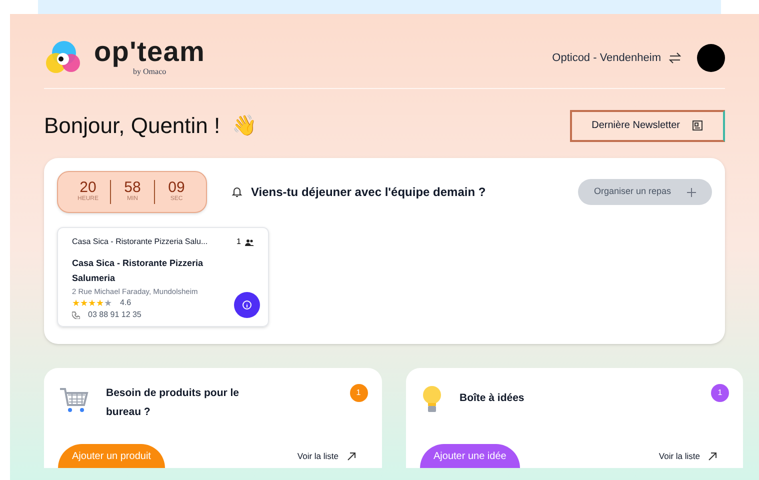 The image size is (759, 480). Describe the element at coordinates (88, 187) in the screenshot. I see `countdown-value: 20` at that location.